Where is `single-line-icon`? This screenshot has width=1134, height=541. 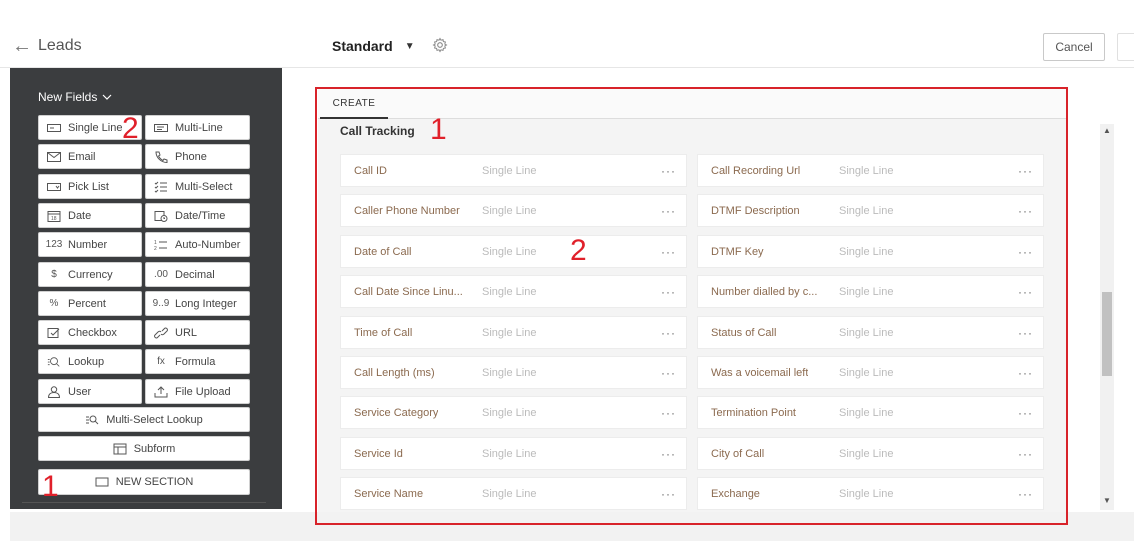
single-line-icon is located at coordinates (54, 128).